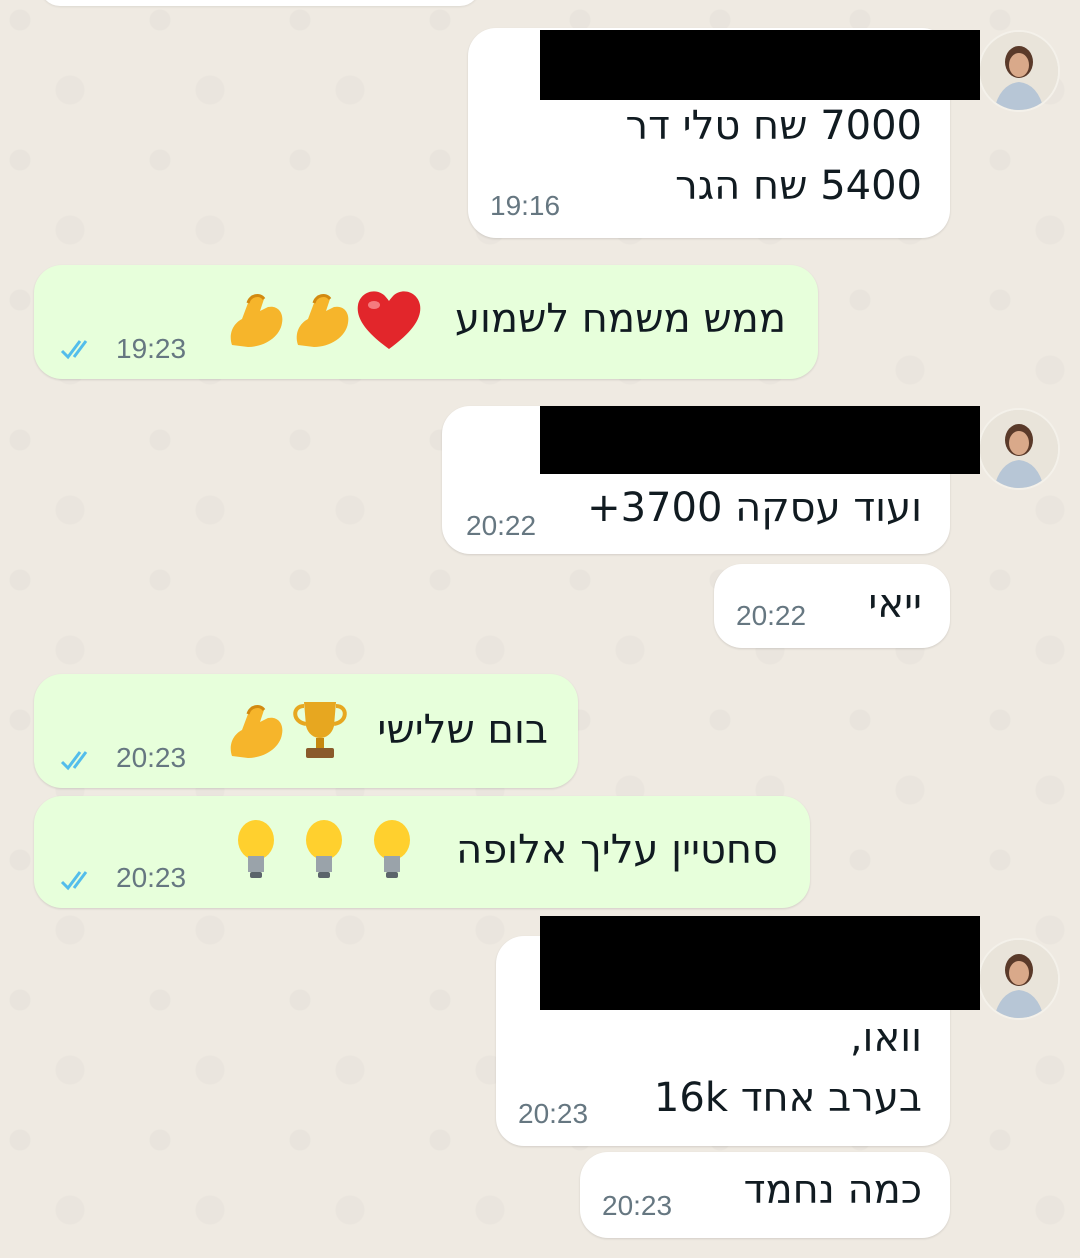 The image size is (1080, 1258). I want to click on message-bubble-incoming: וואו, בערב אחד 16k 20:23, so click(738, 1031).